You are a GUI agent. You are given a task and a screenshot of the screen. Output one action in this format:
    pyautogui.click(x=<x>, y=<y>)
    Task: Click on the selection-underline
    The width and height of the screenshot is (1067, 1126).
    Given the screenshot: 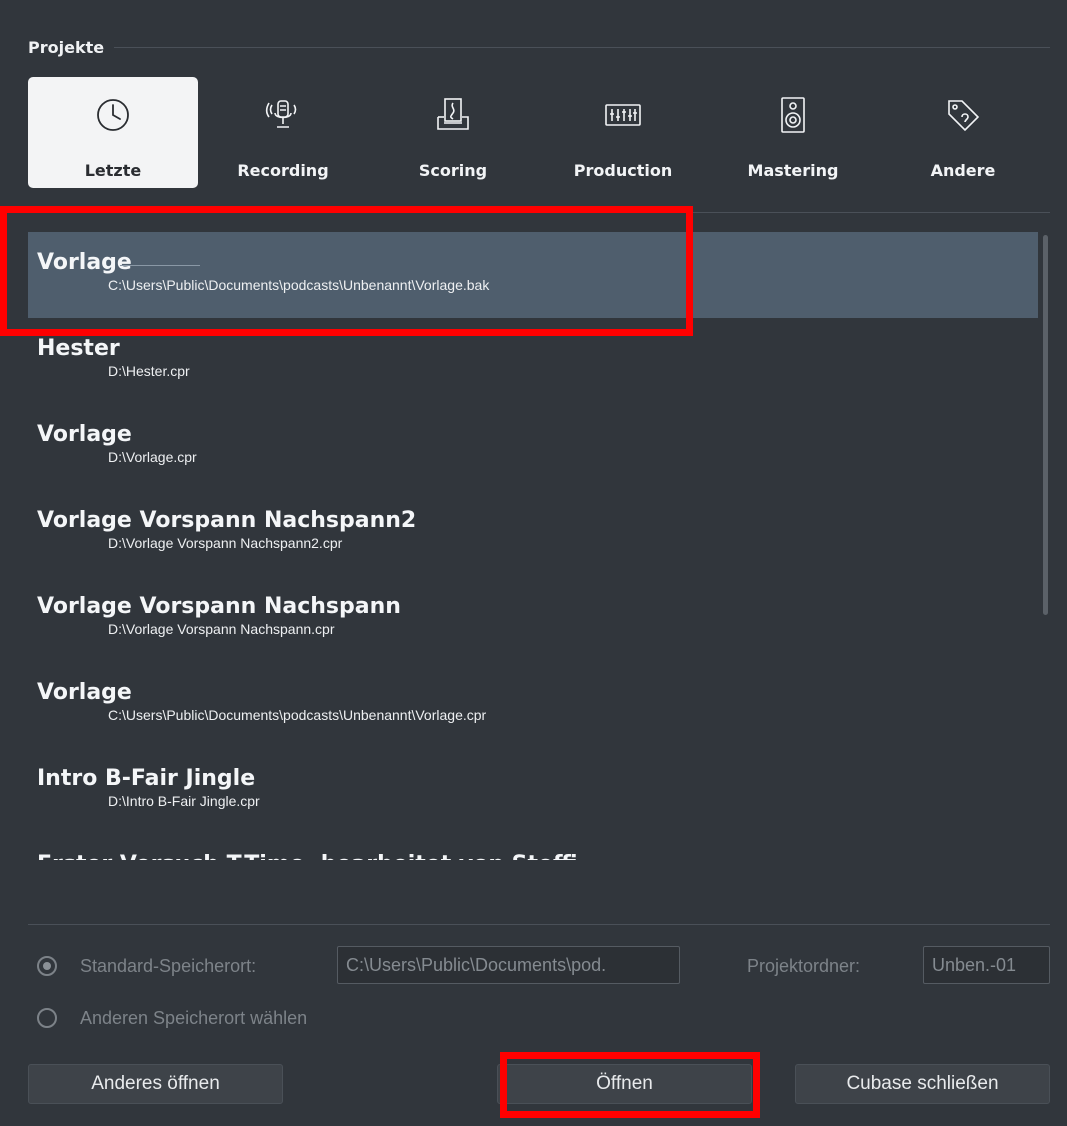 What is the action you would take?
    pyautogui.click(x=160, y=265)
    